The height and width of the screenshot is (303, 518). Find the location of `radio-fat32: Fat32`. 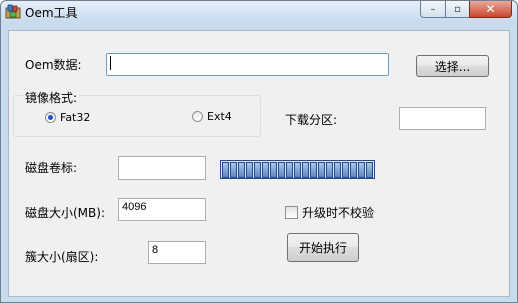

radio-fat32: Fat32 is located at coordinates (67, 117).